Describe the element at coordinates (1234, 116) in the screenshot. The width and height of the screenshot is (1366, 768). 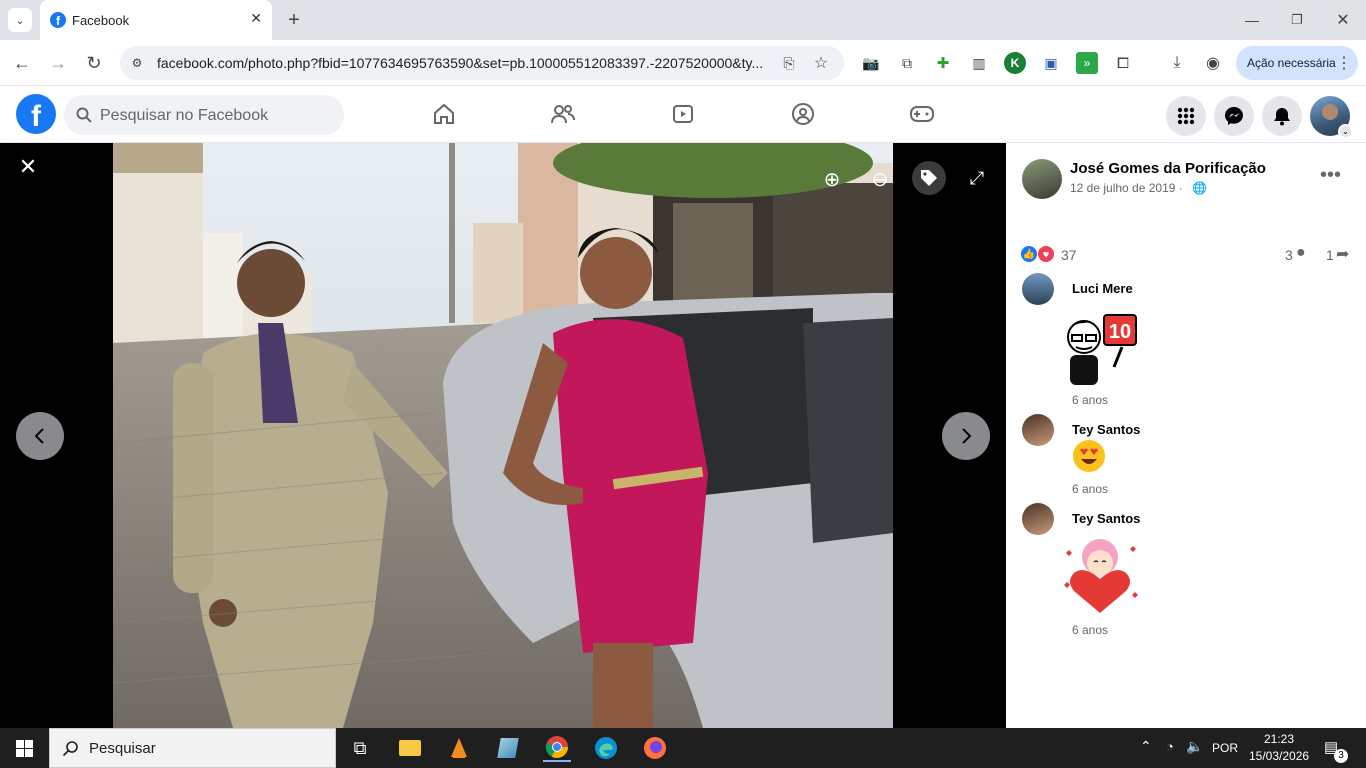
I see `messenger-icon` at that location.